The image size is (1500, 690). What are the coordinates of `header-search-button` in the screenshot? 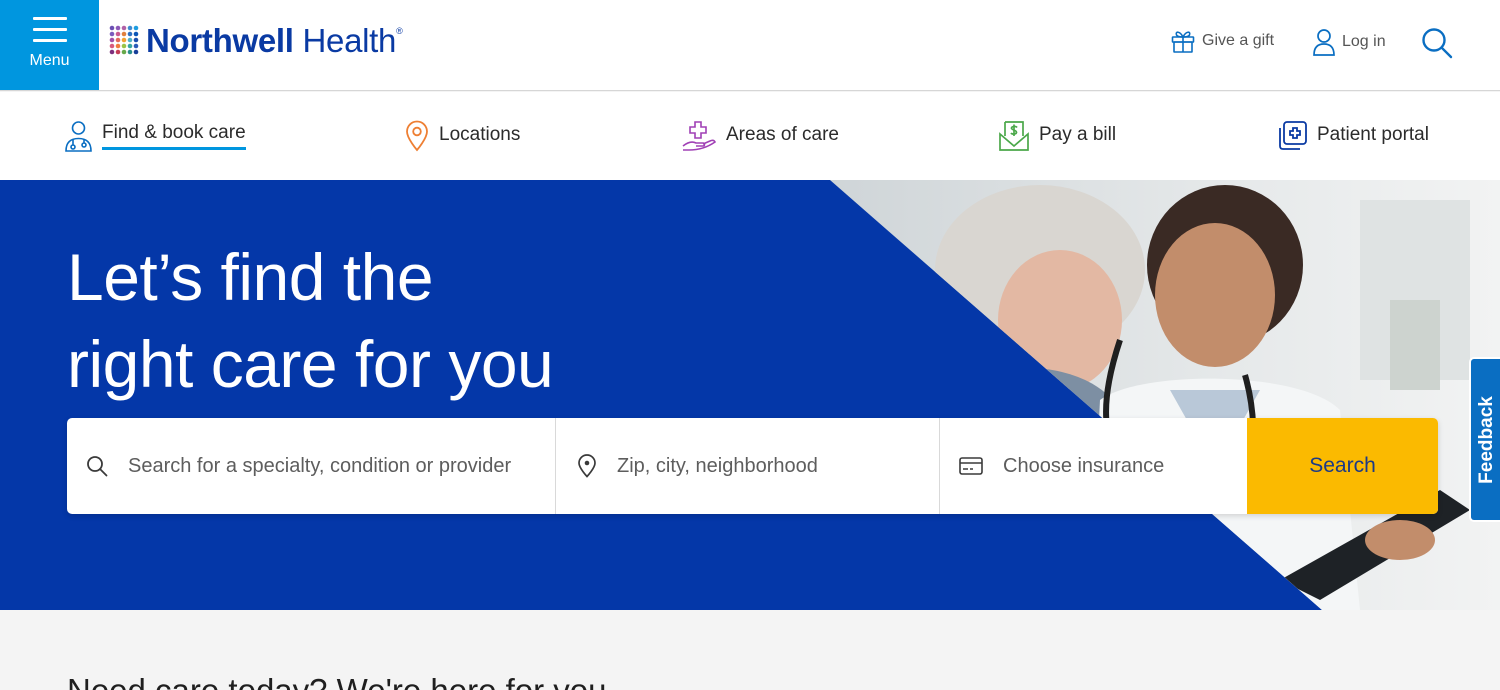 It's located at (1440, 43).